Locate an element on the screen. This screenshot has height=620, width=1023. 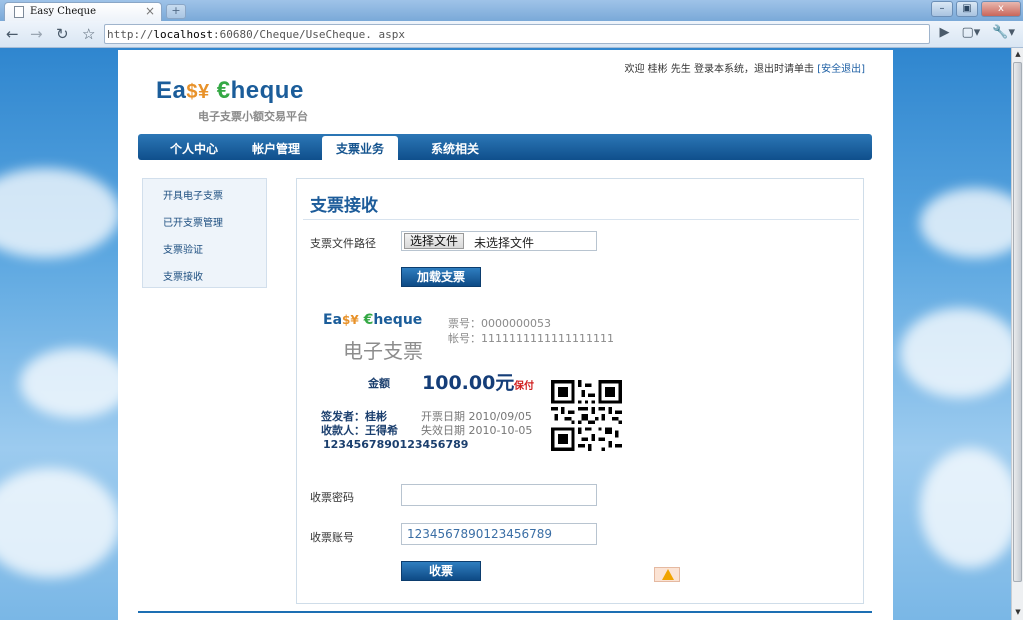
back-icon: ← is located at coordinates (12, 34).